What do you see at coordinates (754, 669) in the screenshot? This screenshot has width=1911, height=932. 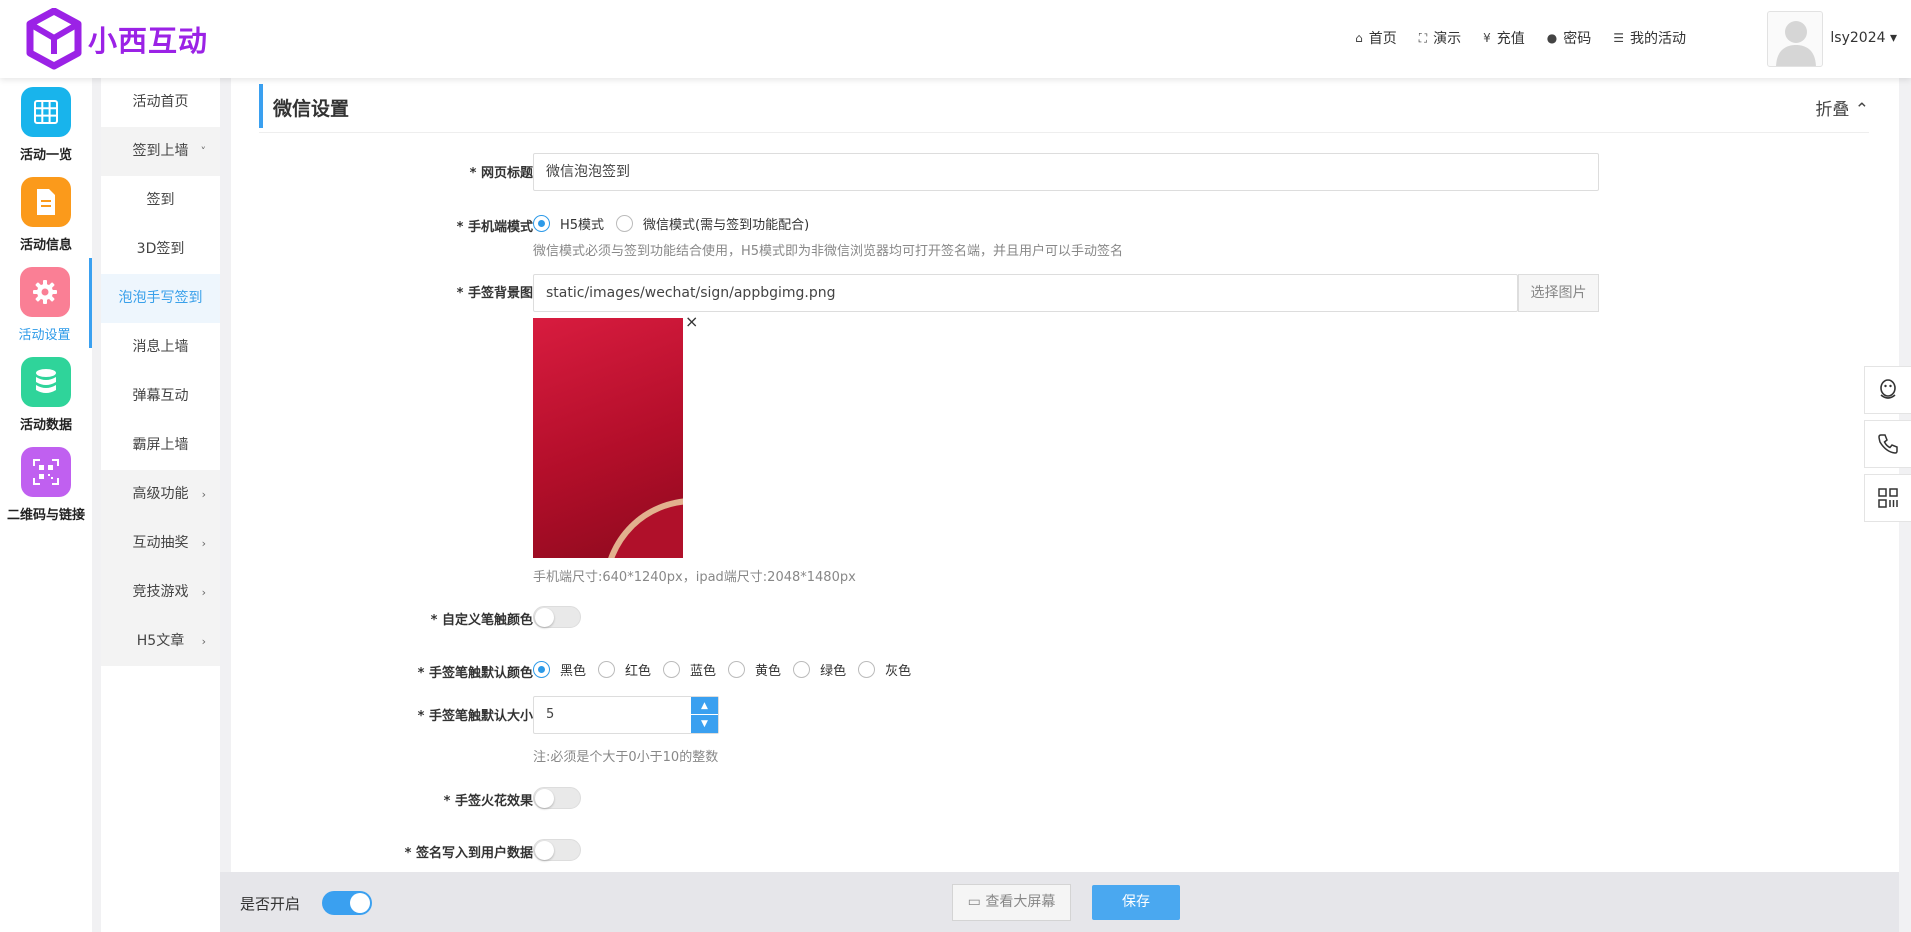 I see `radio-color-yellow: 黄色` at bounding box center [754, 669].